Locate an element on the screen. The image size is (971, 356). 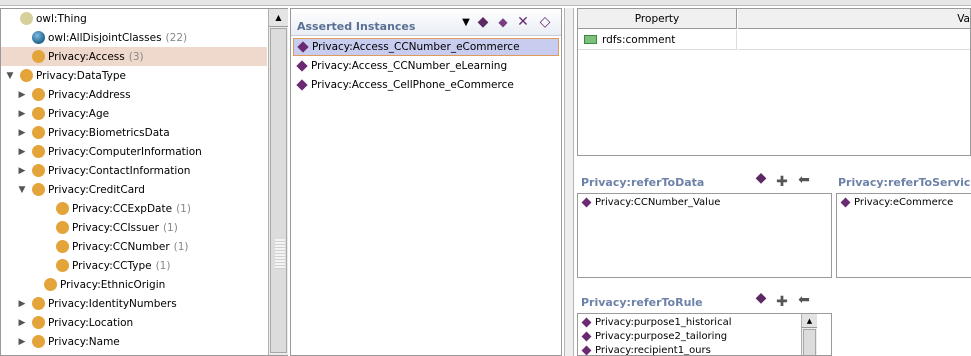
add-value-icon: ✚ is located at coordinates (782, 182).